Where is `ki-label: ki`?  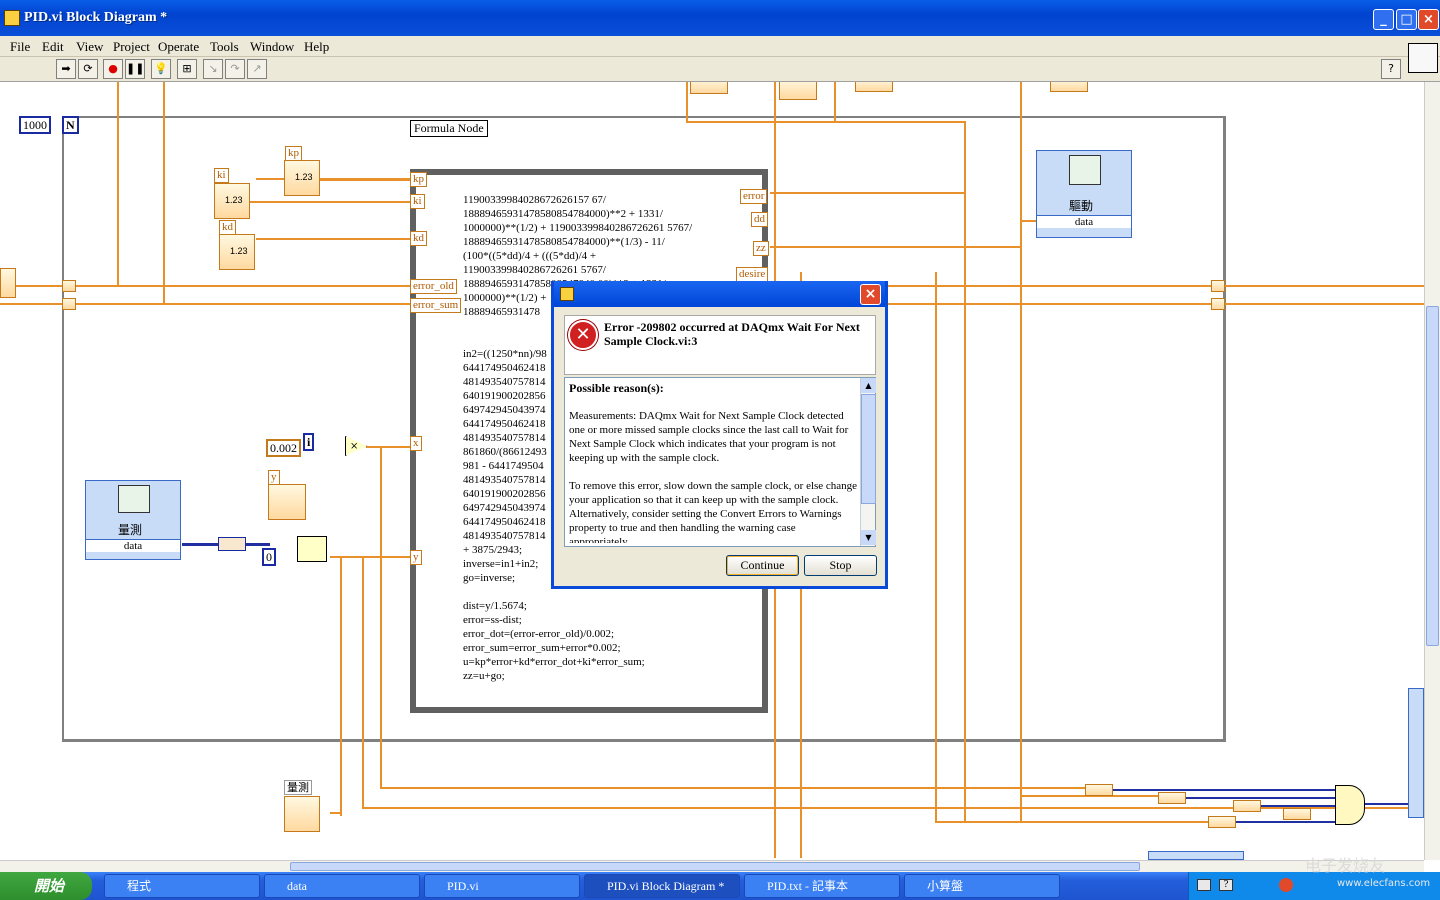 ki-label: ki is located at coordinates (221, 175).